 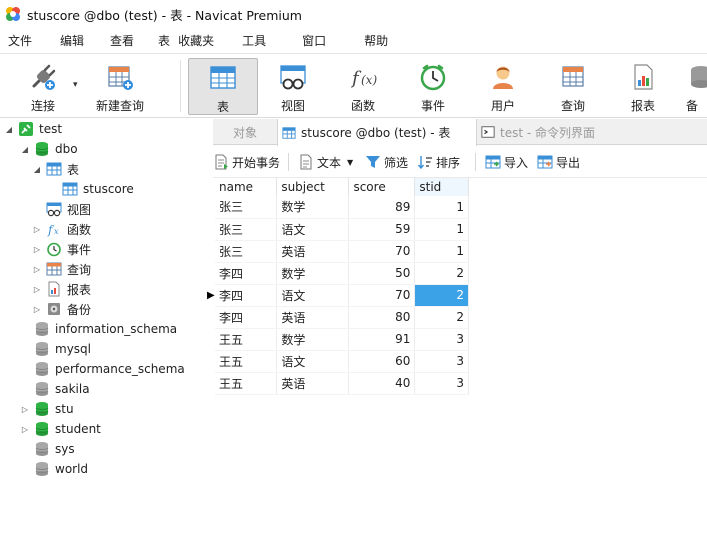 What do you see at coordinates (55, 169) in the screenshot?
I see `tree-tables-node: ◢ 表` at bounding box center [55, 169].